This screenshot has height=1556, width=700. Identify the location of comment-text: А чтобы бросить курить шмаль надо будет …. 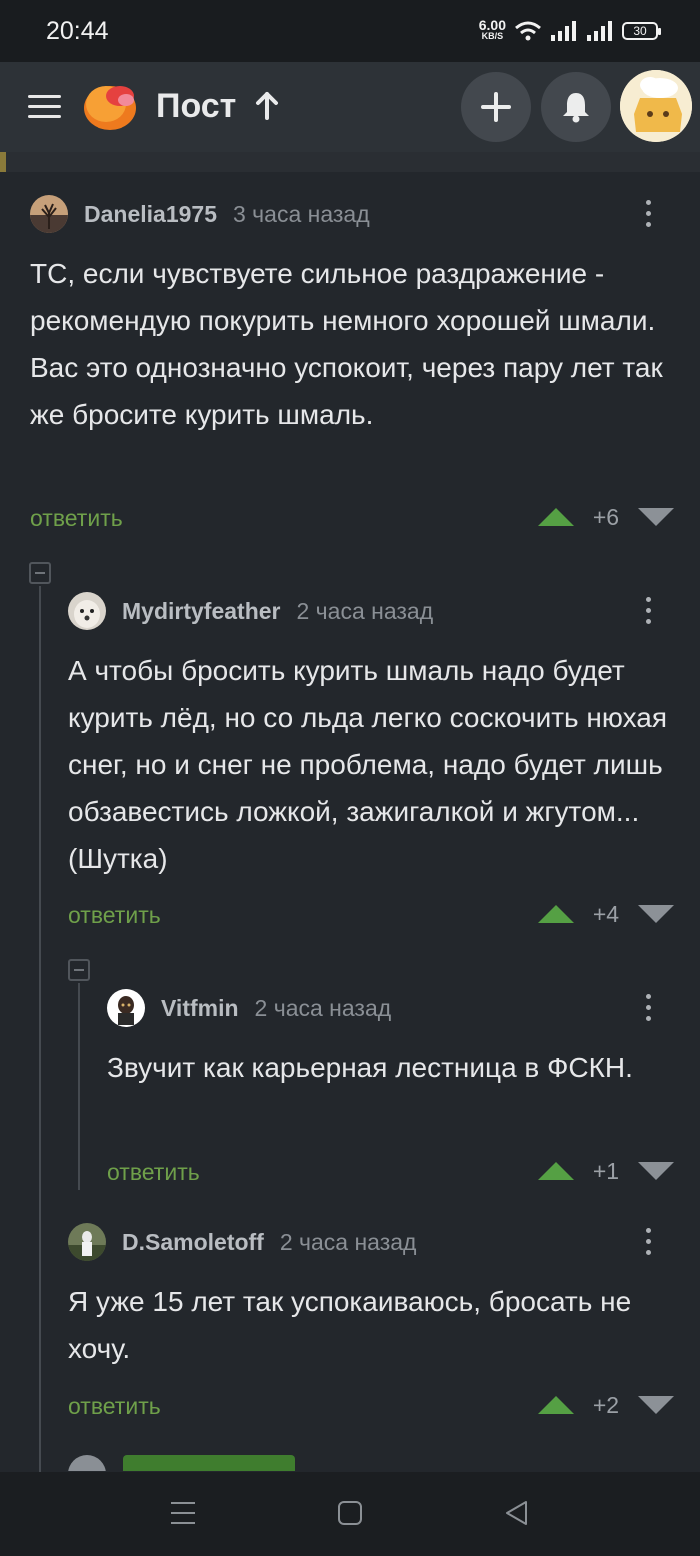
(367, 764).